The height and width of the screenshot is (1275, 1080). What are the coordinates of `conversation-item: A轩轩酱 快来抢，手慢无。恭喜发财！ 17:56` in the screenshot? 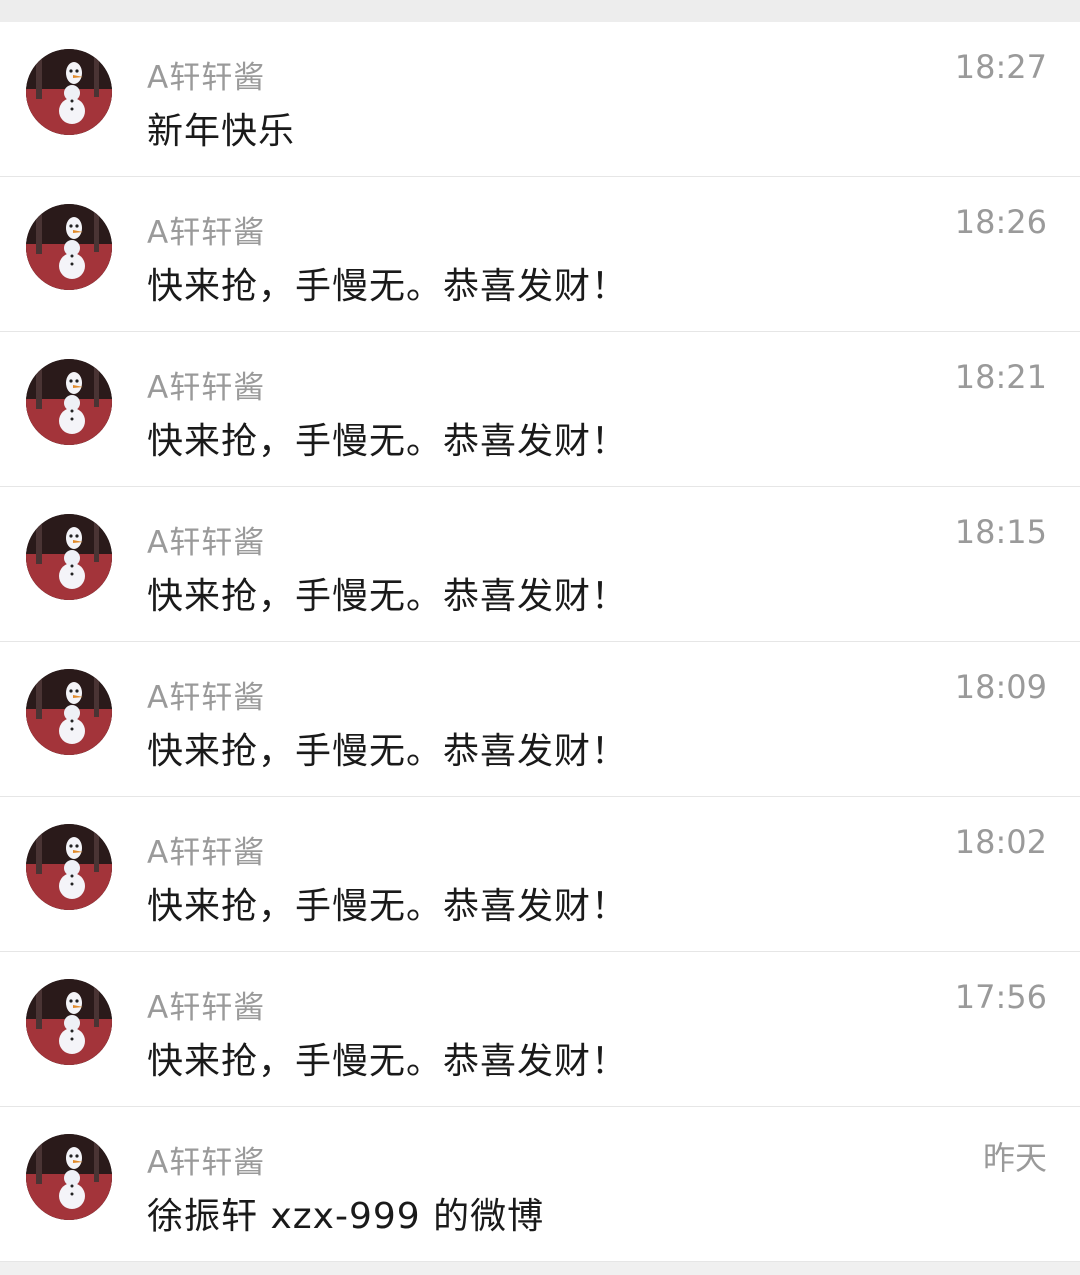 It's located at (540, 1029).